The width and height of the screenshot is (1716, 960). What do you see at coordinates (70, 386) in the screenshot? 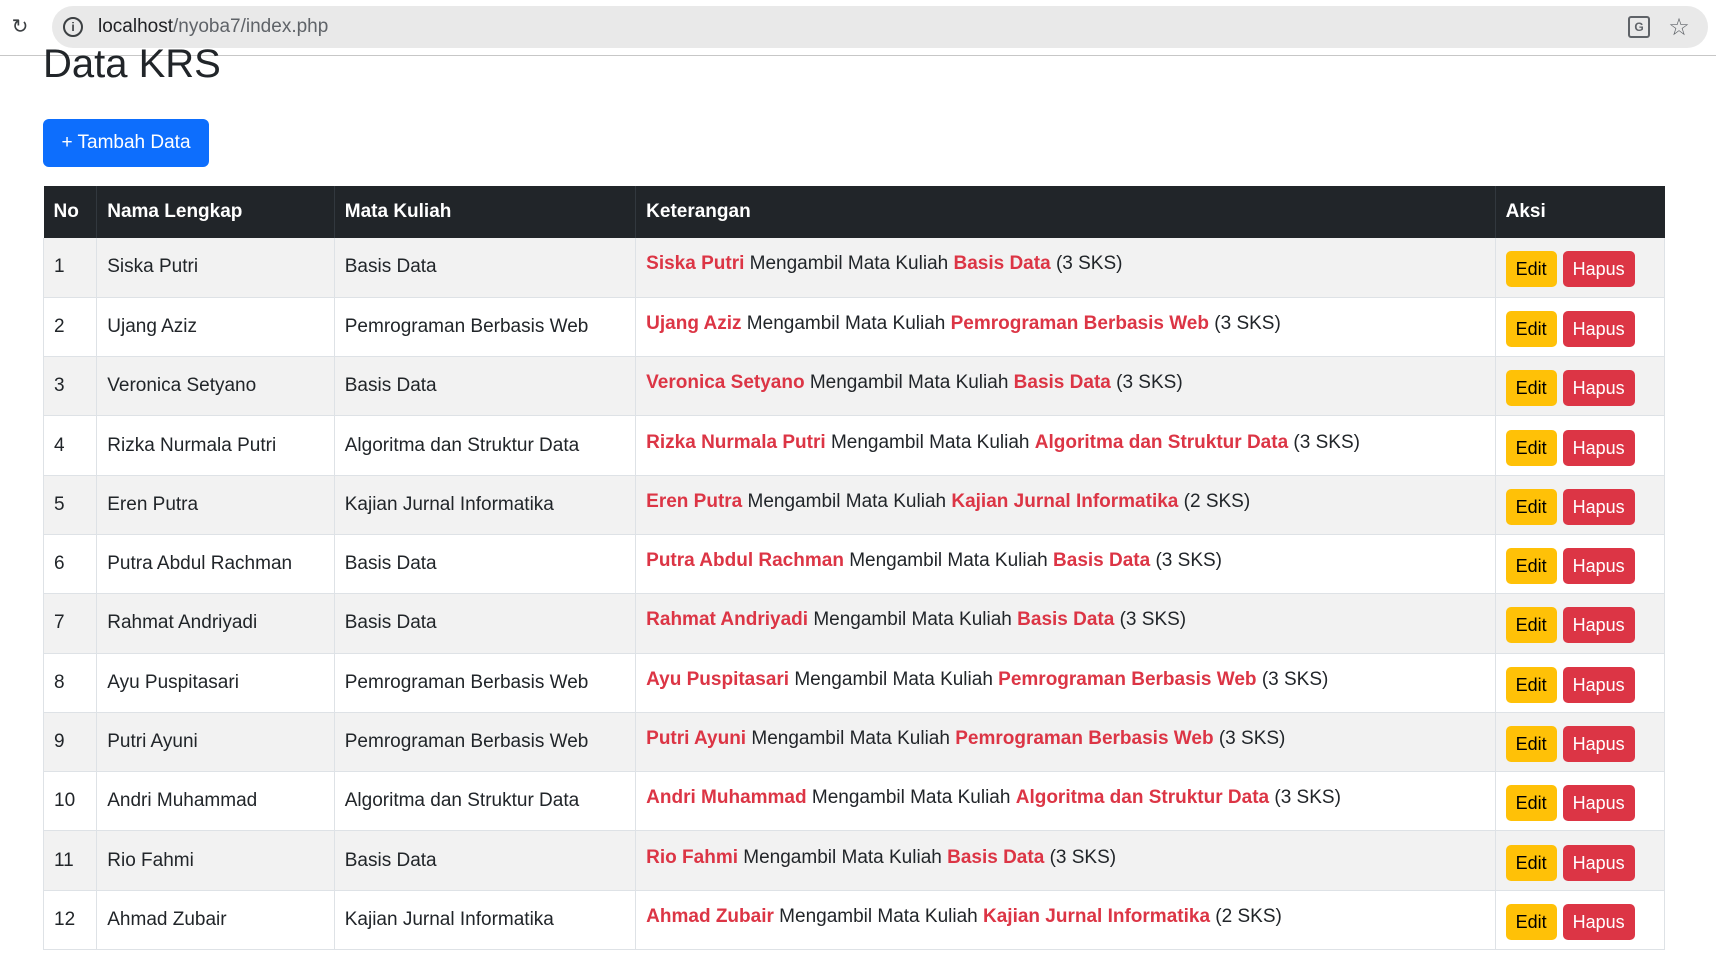
I see `cell-no: 3` at bounding box center [70, 386].